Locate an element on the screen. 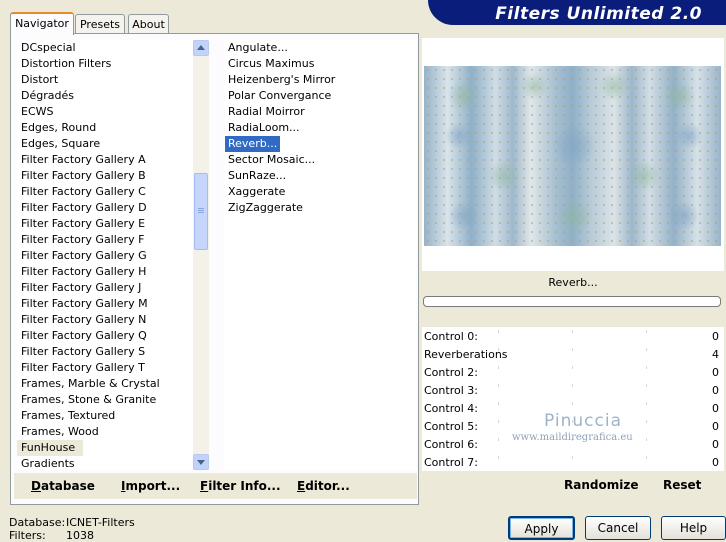  category-item: Frames, Marble & Crystal is located at coordinates (105, 384).